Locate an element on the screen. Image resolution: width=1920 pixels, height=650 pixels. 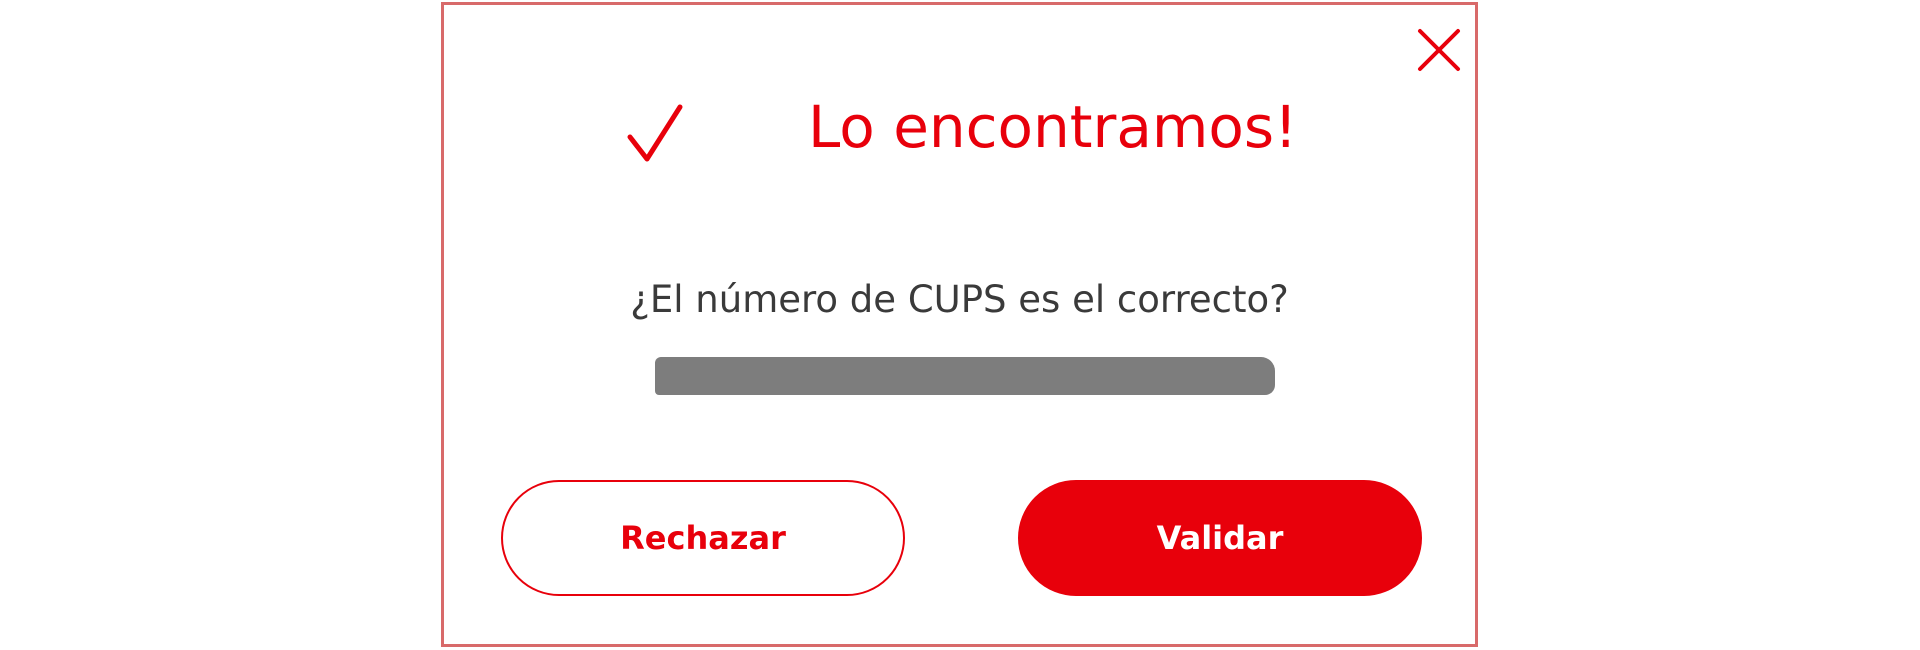
reject-button: Rechazar is located at coordinates (703, 538).